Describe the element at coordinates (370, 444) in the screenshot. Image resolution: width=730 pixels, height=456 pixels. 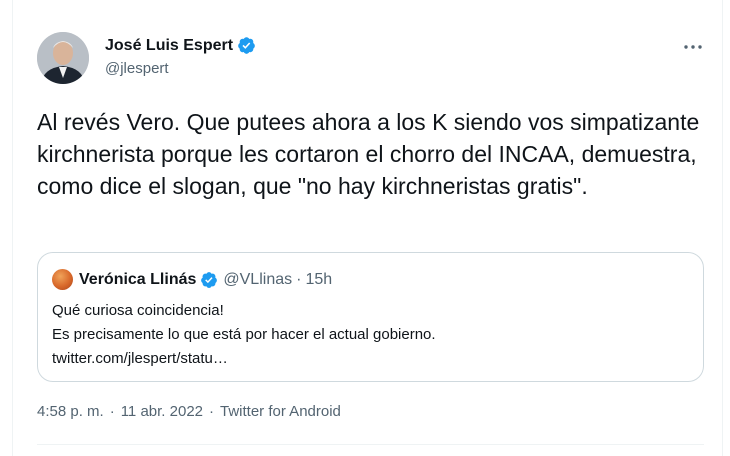
I see `divider` at that location.